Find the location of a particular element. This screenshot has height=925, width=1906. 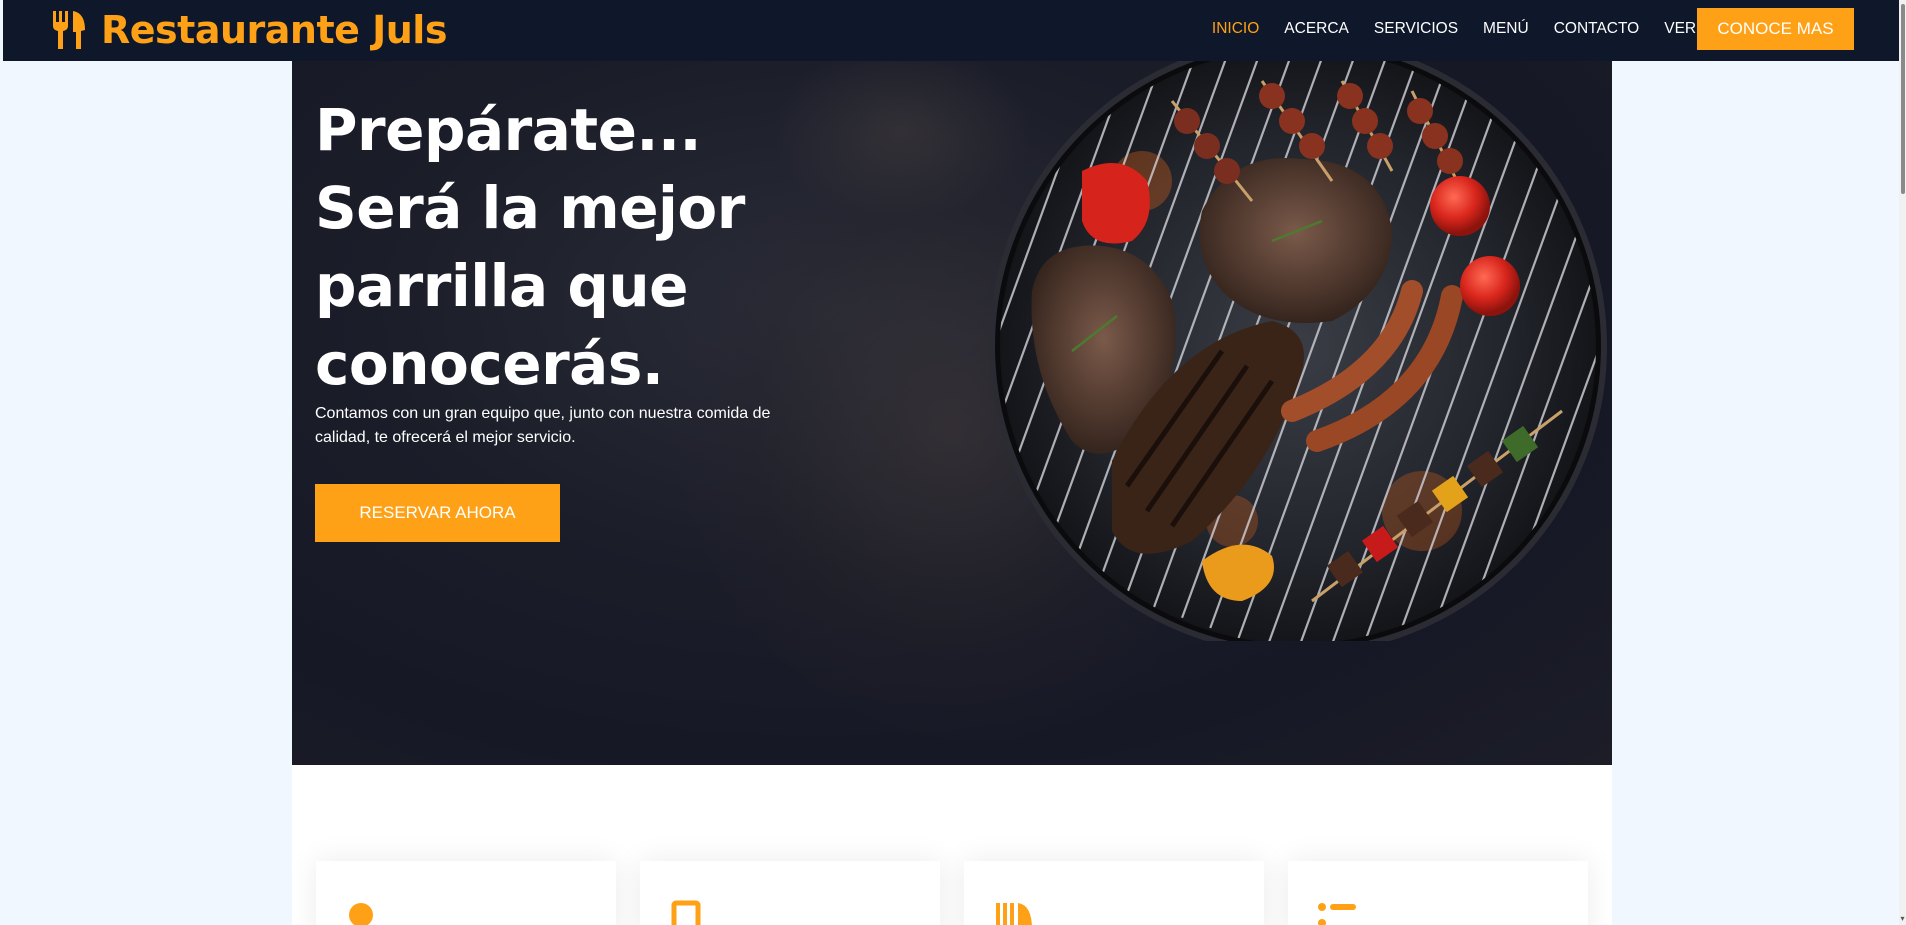

nav-item-servicios: SERVICIOS is located at coordinates (1416, 29).